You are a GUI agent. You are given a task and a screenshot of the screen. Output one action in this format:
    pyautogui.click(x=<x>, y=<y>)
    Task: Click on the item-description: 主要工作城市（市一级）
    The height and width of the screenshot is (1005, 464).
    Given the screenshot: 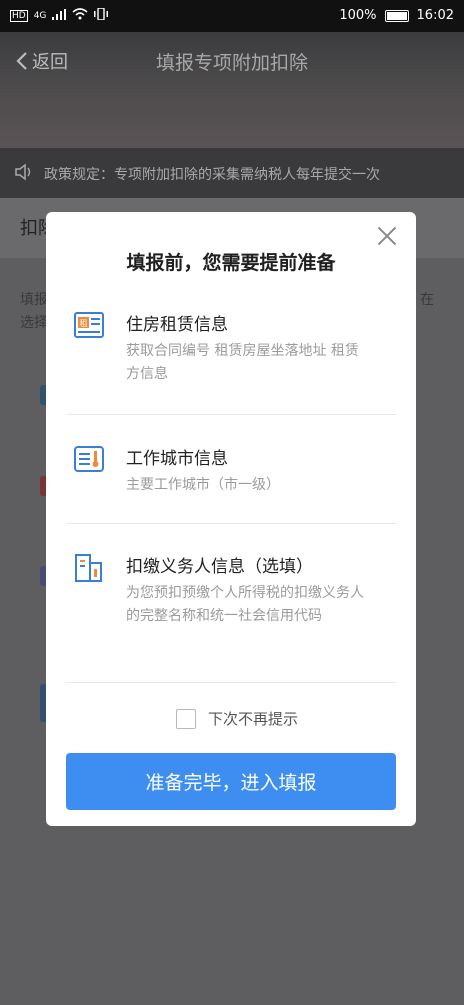 What is the action you would take?
    pyautogui.click(x=203, y=485)
    